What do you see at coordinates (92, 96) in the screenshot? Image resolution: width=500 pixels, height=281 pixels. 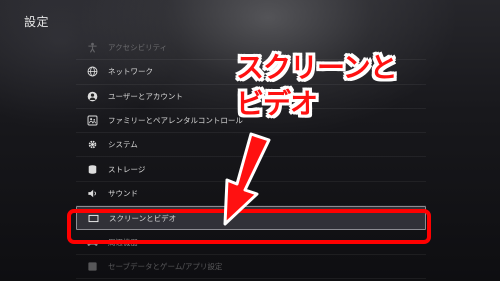 I see `user-icon` at bounding box center [92, 96].